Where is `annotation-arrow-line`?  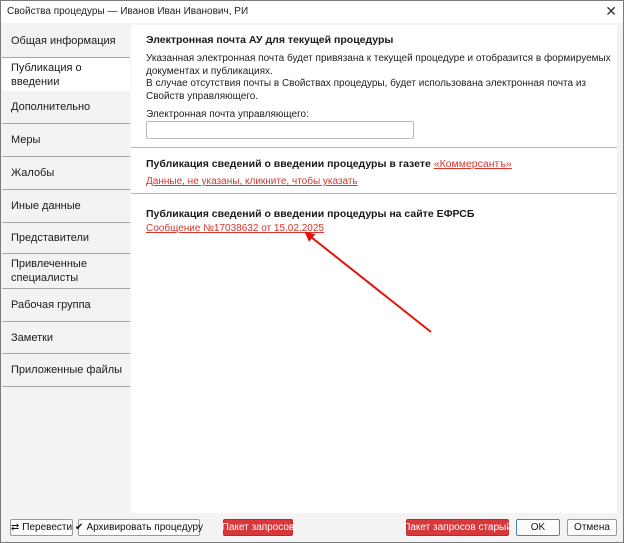
annotation-arrow-line is located at coordinates (368, 282).